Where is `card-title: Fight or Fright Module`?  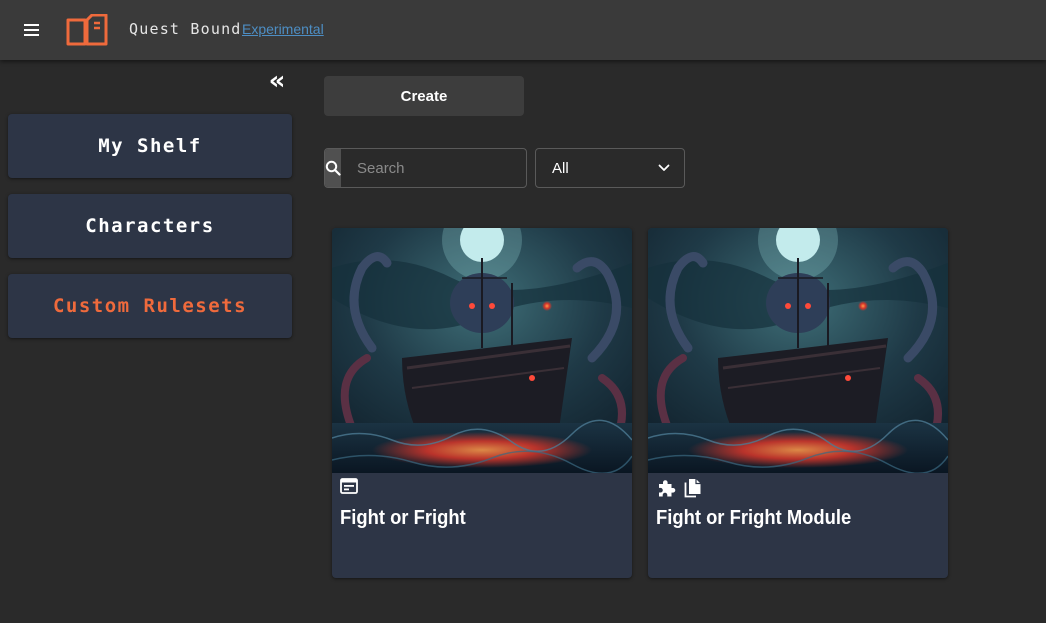
card-title: Fight or Fright Module is located at coordinates (754, 518).